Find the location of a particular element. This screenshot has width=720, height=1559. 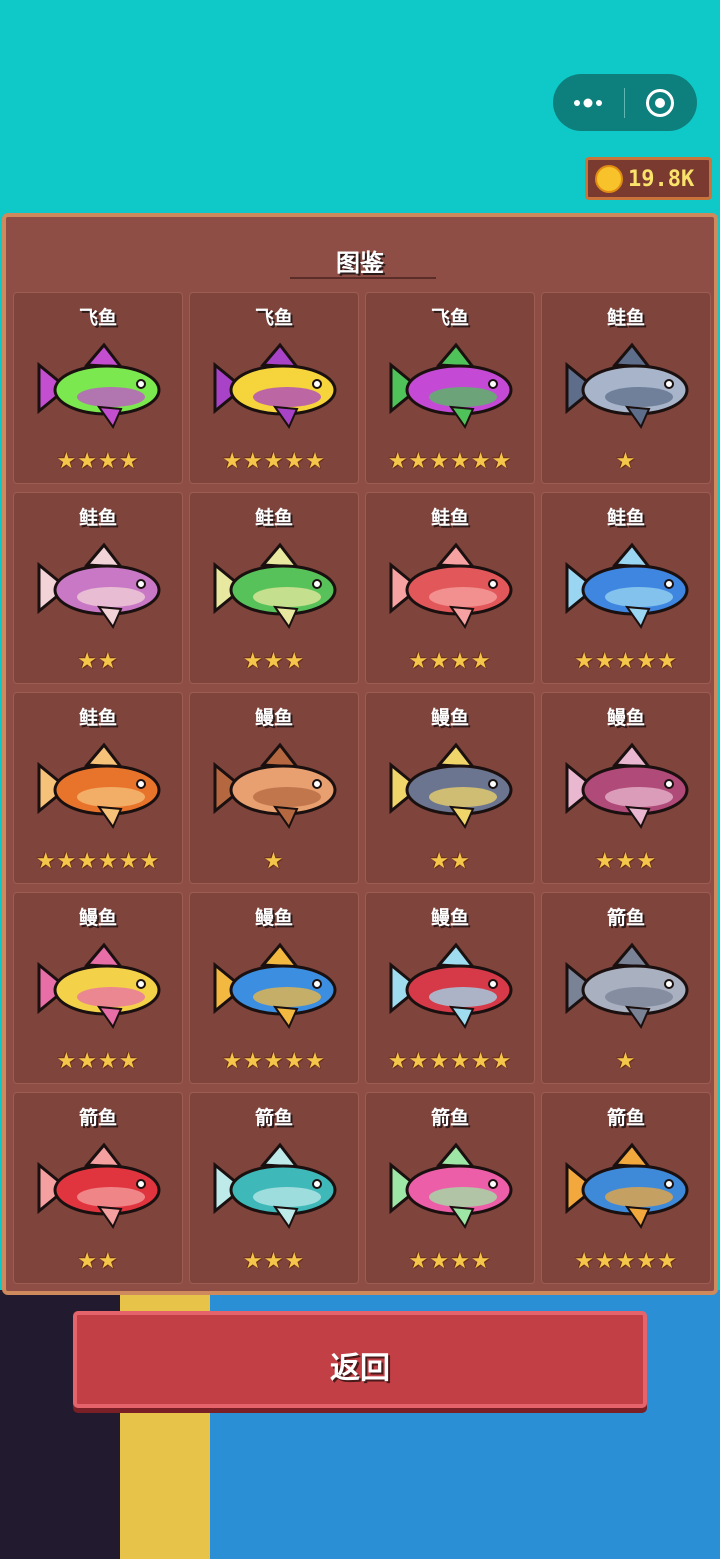

fish-card: 鳗鱼 ★★ is located at coordinates (450, 788).